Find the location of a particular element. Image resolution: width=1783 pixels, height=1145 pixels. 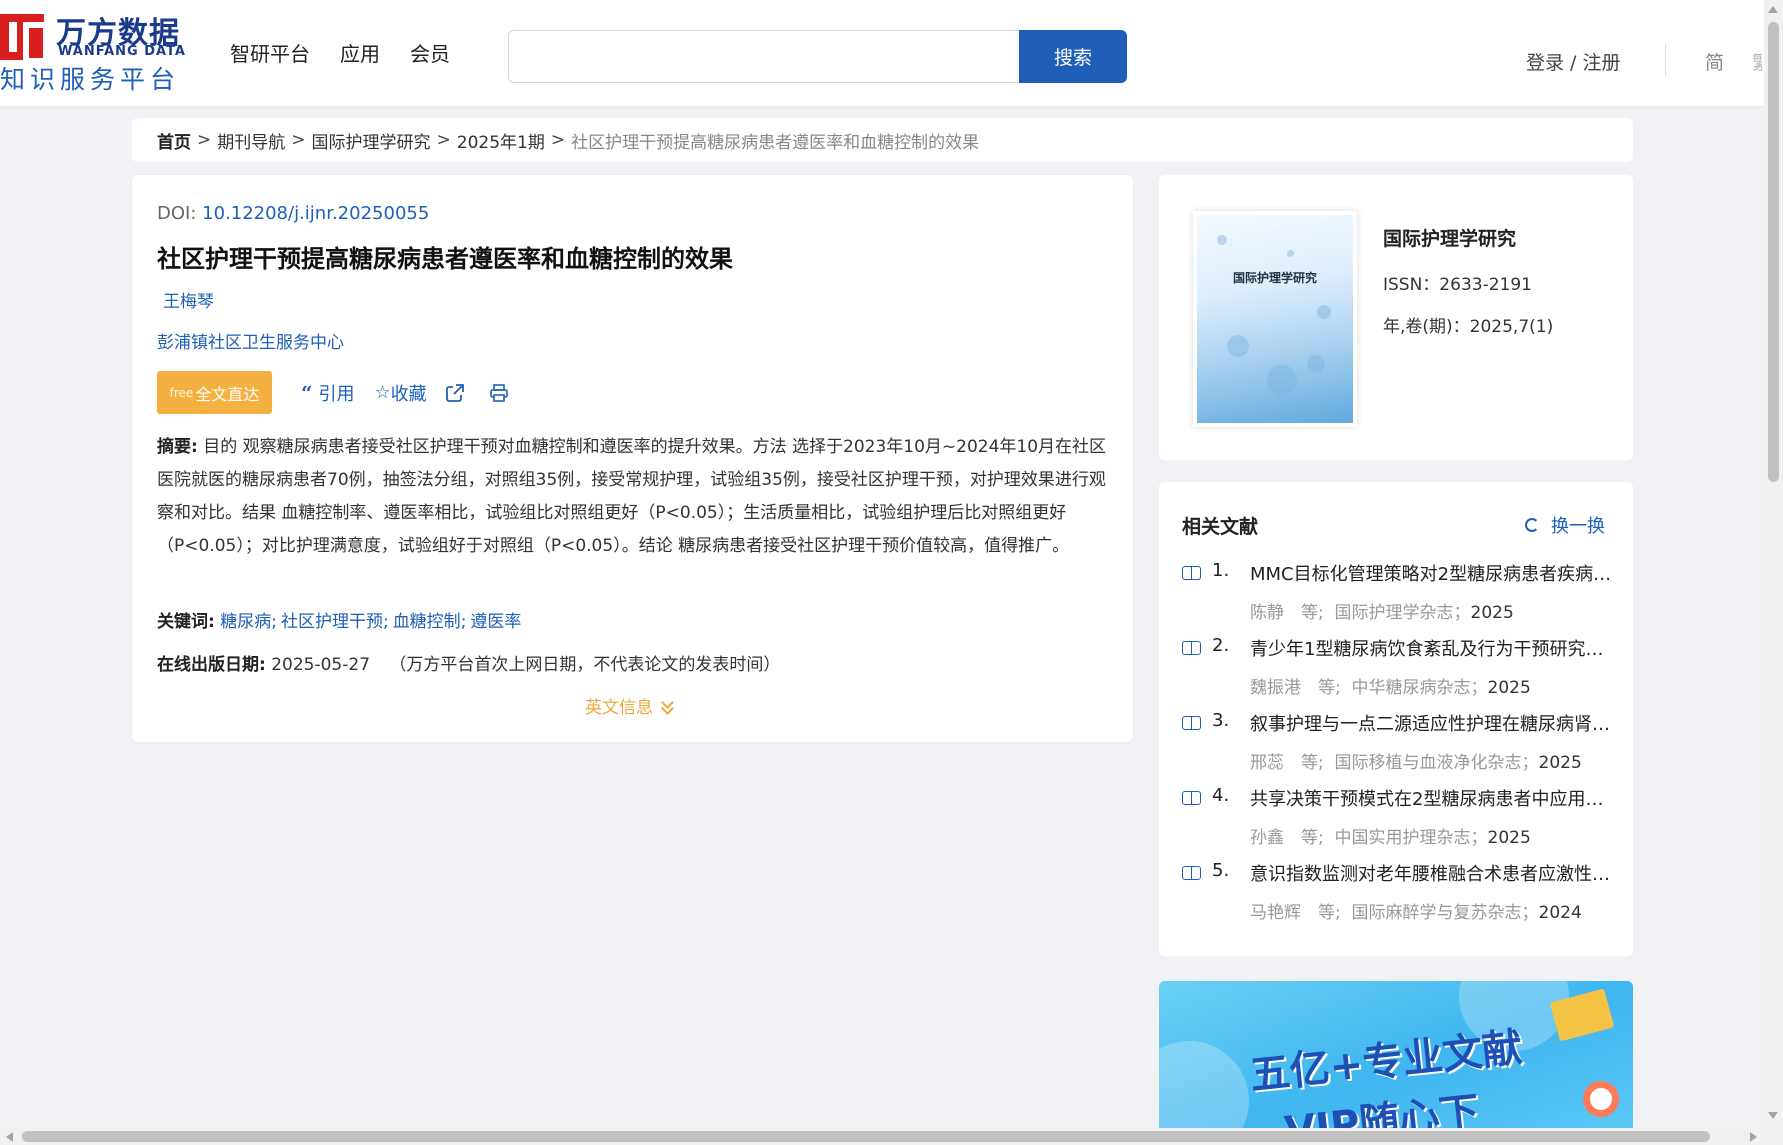

item-number: 4. is located at coordinates (1221, 795).